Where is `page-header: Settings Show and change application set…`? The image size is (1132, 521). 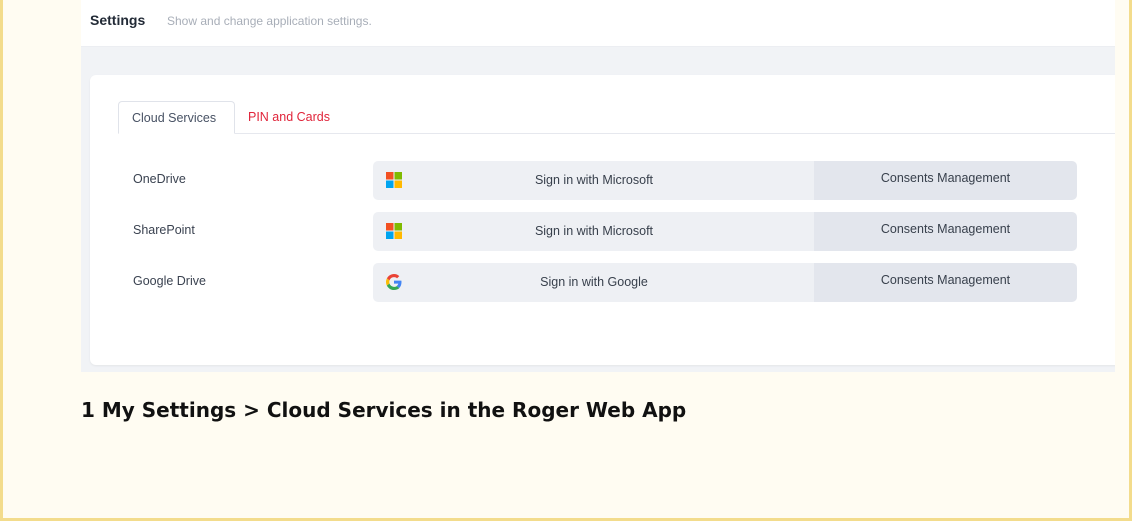
page-header: Settings Show and change application set… is located at coordinates (598, 23).